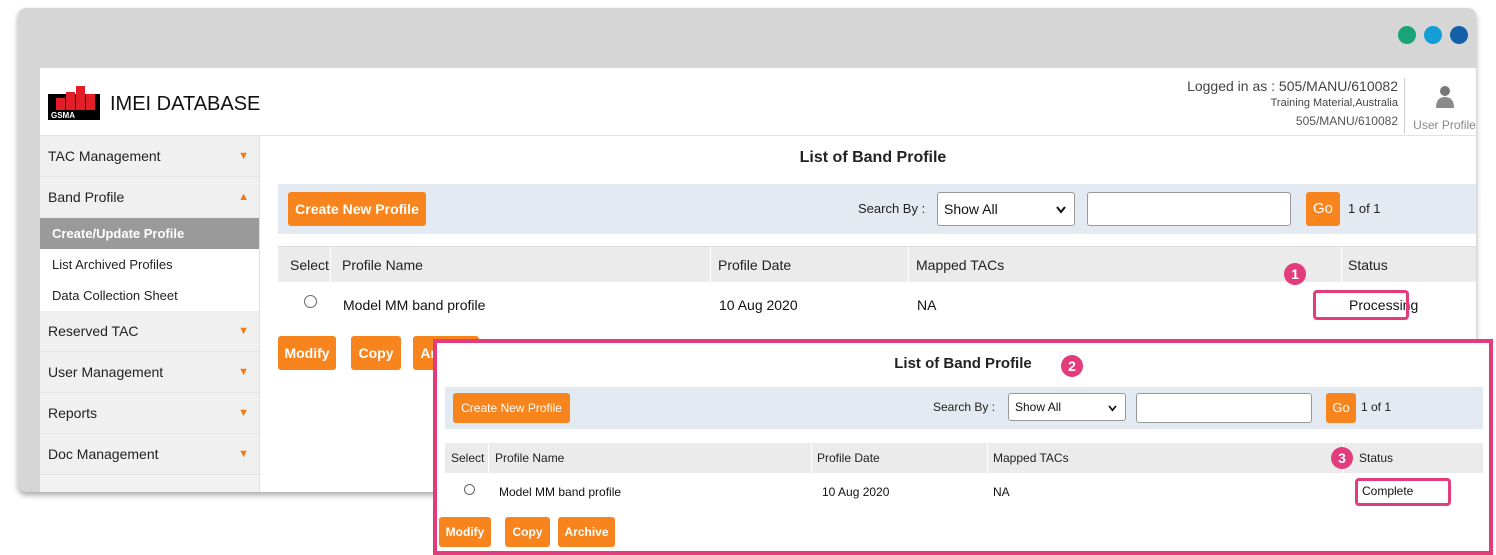 The height and width of the screenshot is (555, 1496). What do you see at coordinates (1031, 458) in the screenshot?
I see `inset-column-mapped-tacs: Mapped TACs` at bounding box center [1031, 458].